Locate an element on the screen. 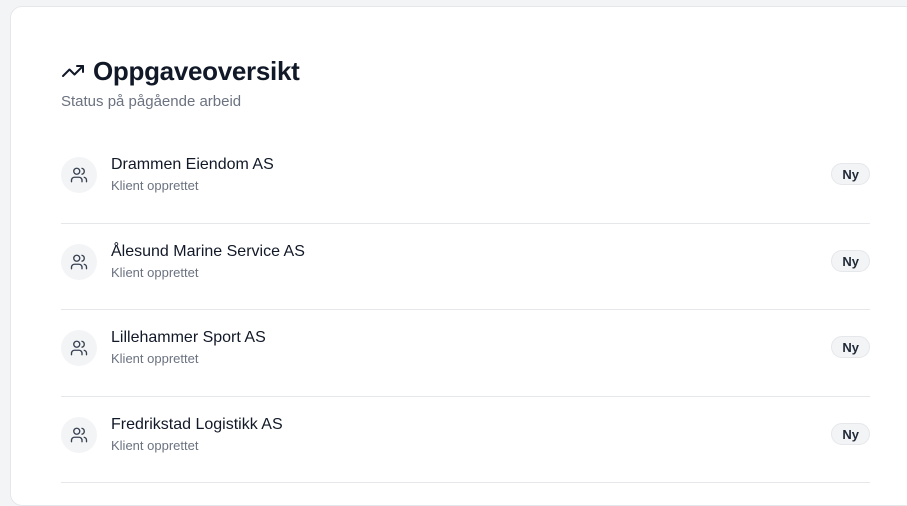 The image size is (907, 506). task-name: Ålesund Marine Service AS is located at coordinates (208, 251).